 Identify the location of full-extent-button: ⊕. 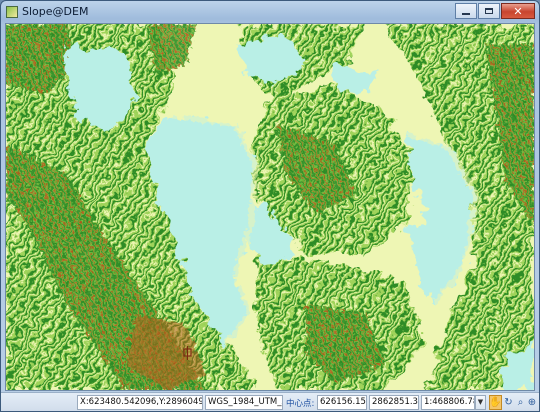
(532, 402).